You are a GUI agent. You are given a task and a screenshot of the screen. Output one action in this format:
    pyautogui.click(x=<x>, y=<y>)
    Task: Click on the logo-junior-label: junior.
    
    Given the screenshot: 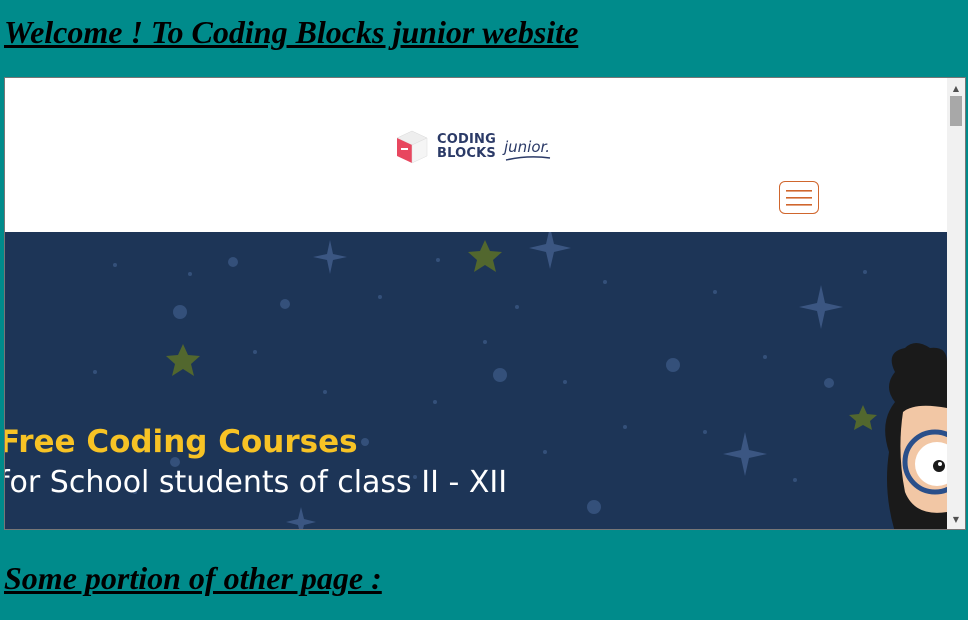 What is the action you would take?
    pyautogui.click(x=527, y=147)
    